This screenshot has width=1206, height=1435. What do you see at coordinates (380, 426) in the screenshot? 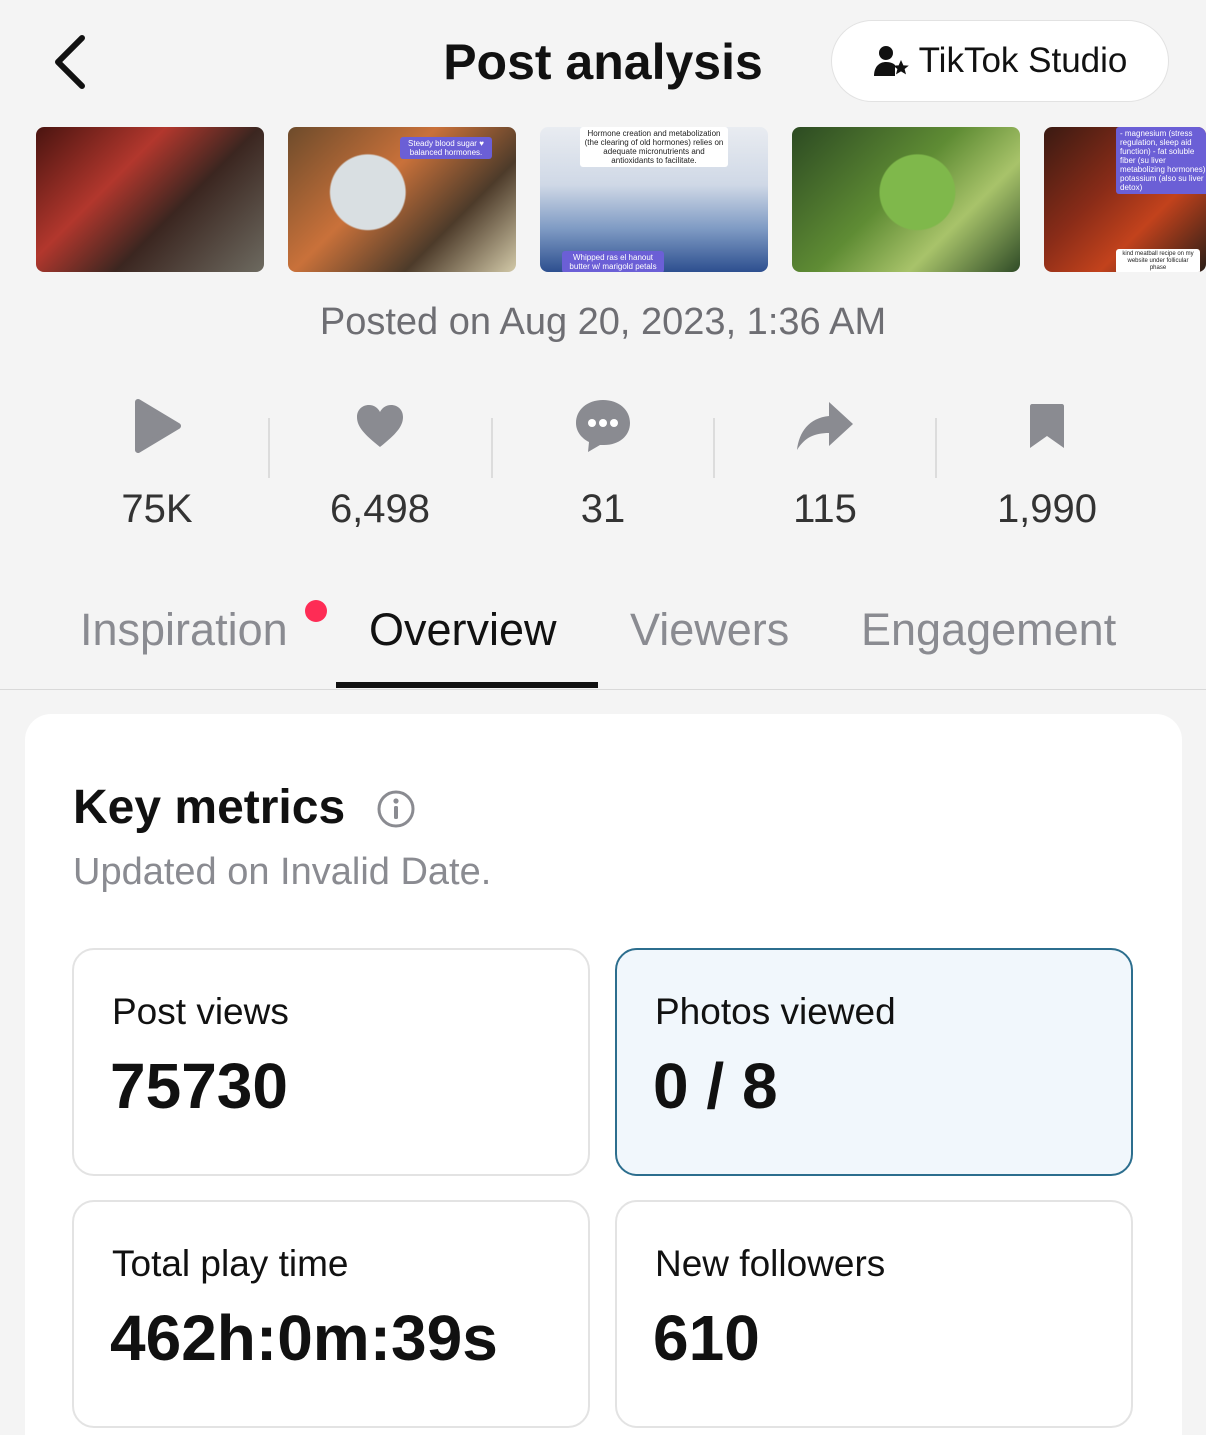
I see `heart-icon` at bounding box center [380, 426].